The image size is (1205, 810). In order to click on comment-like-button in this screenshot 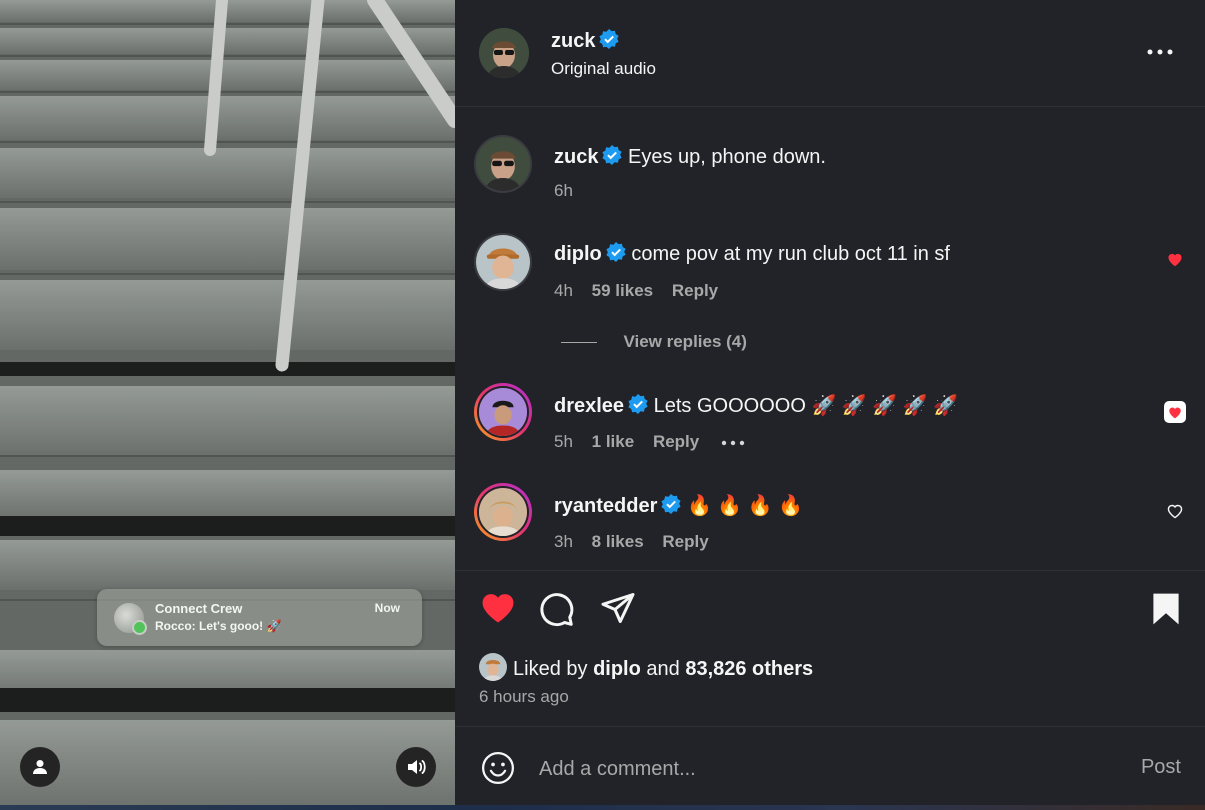, I will do `click(1175, 412)`.